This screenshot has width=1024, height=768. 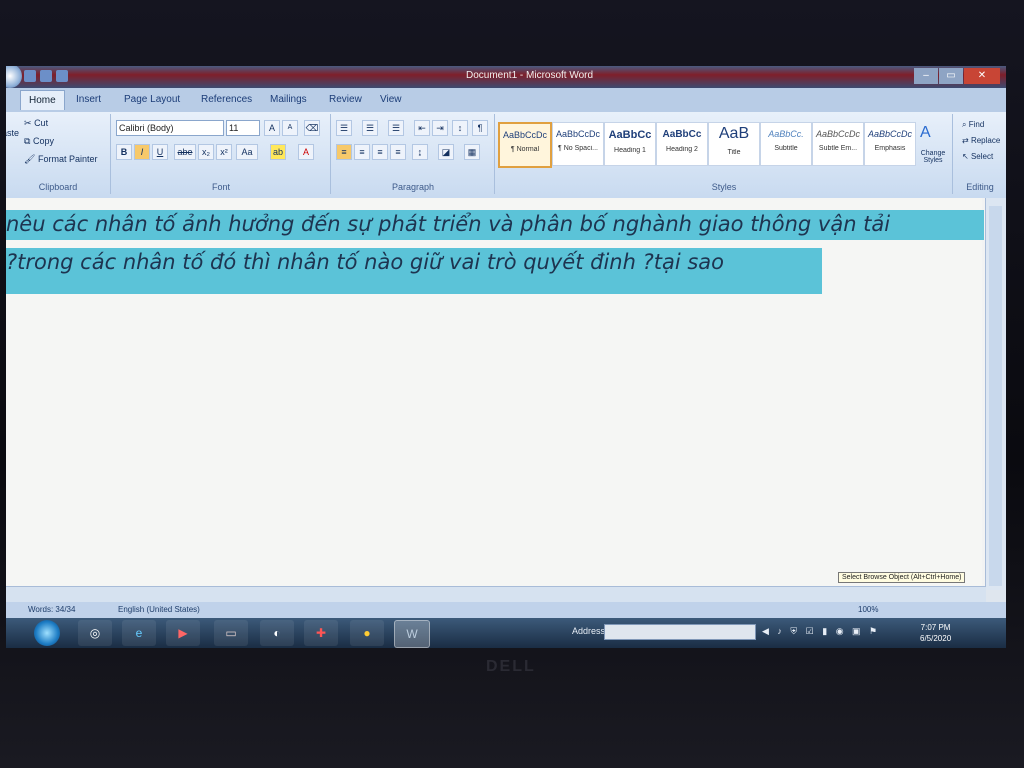 I want to click on horizontal-scrollbar, so click(x=496, y=594).